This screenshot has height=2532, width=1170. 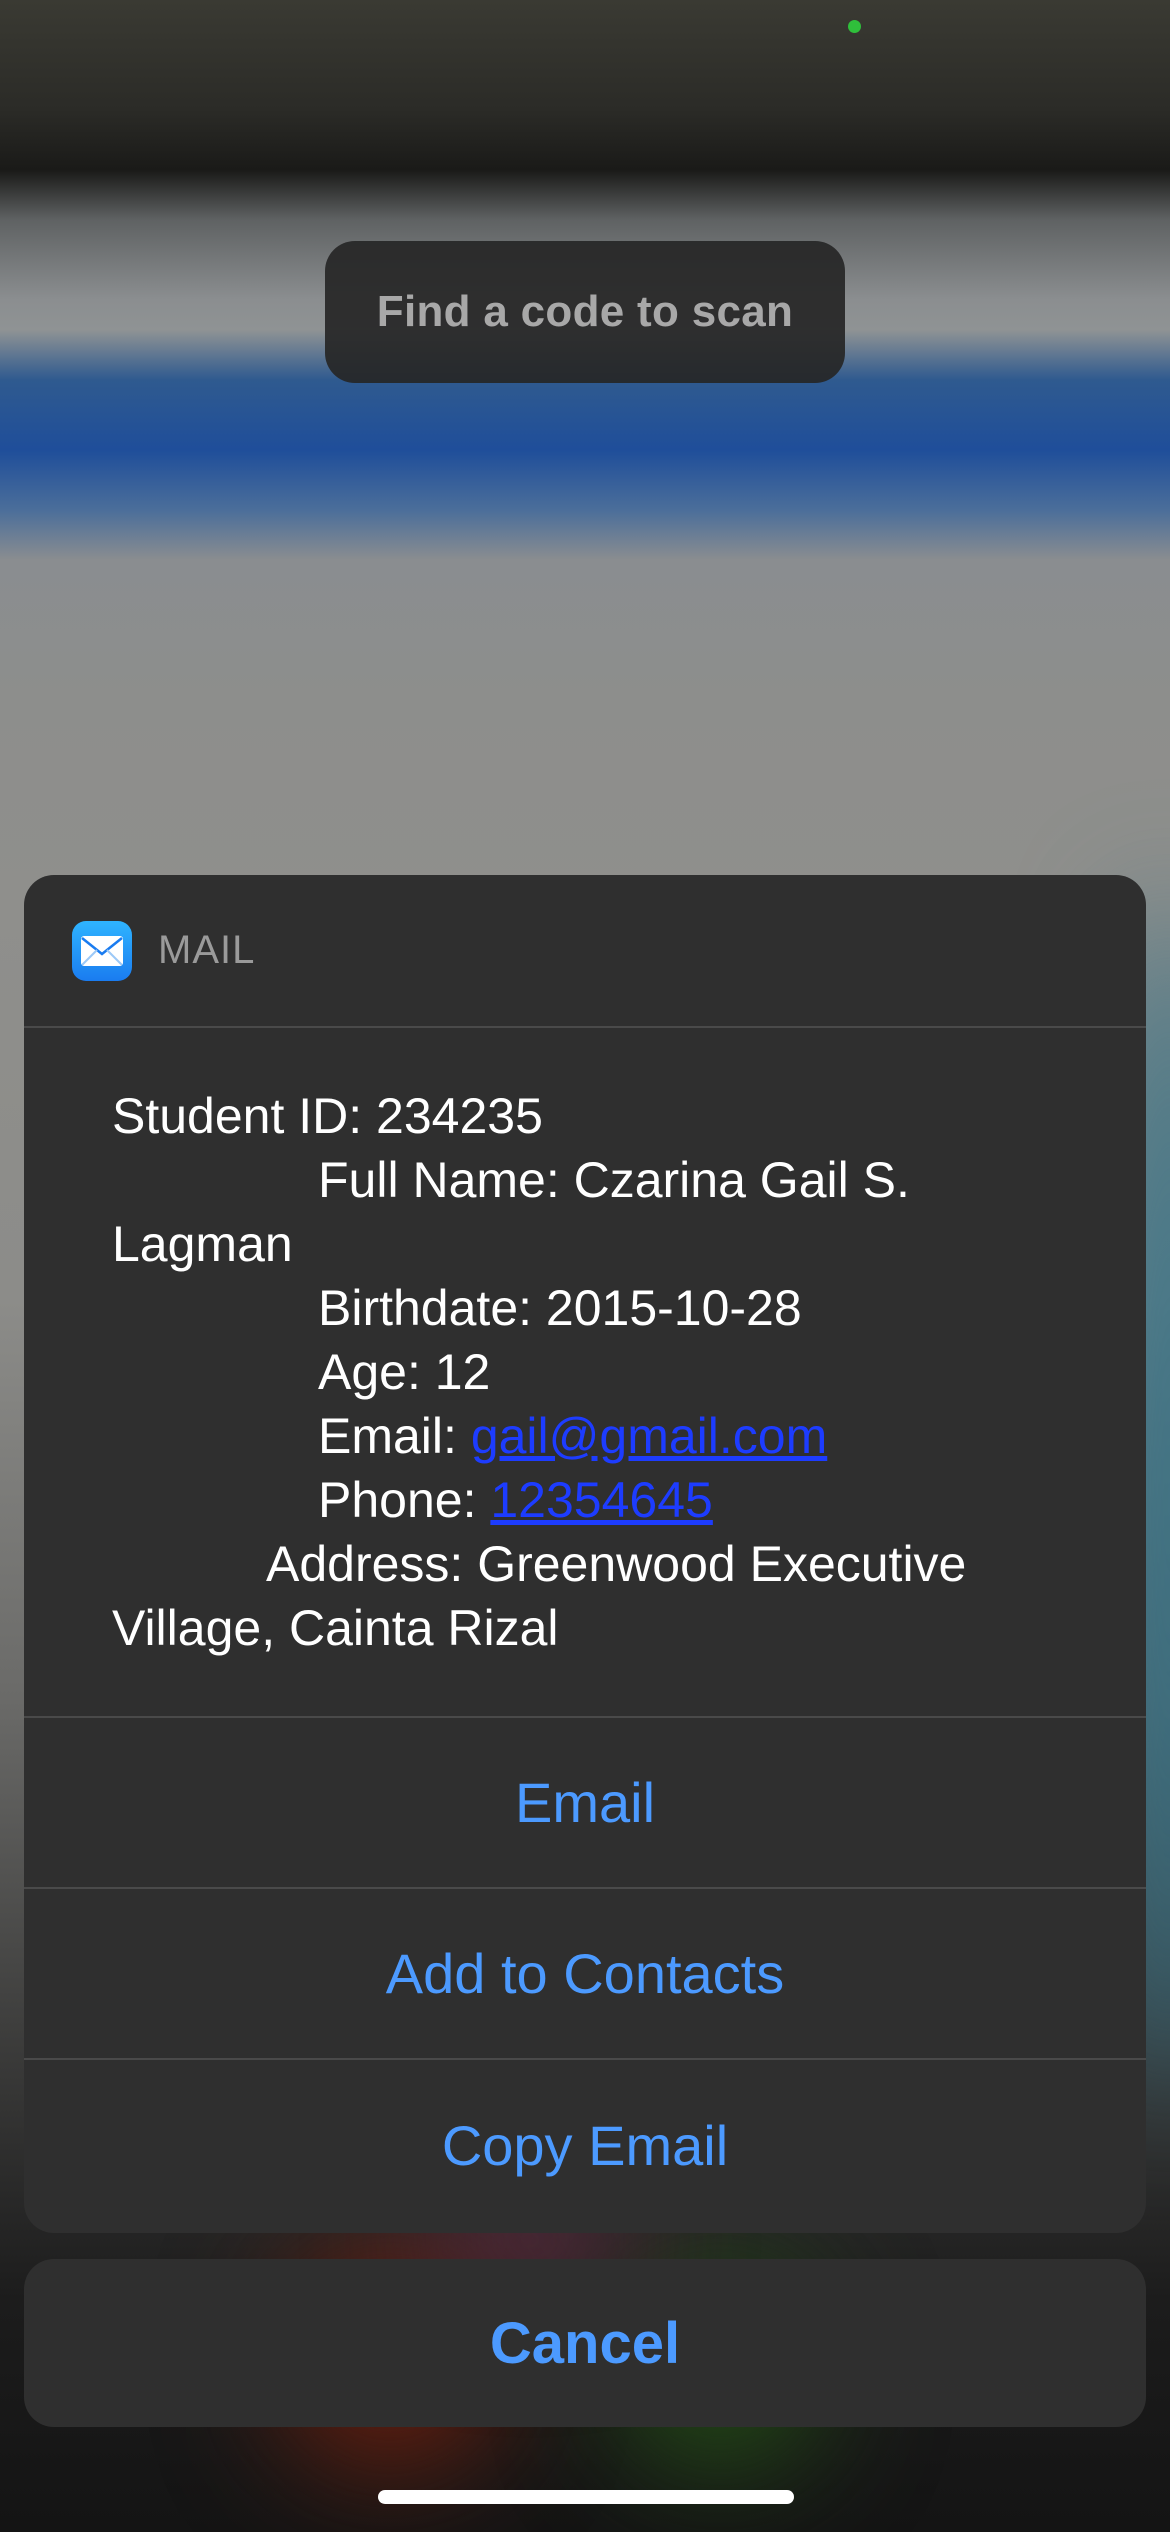 I want to click on phone-line: Phone: 12354645, so click(x=515, y=1500).